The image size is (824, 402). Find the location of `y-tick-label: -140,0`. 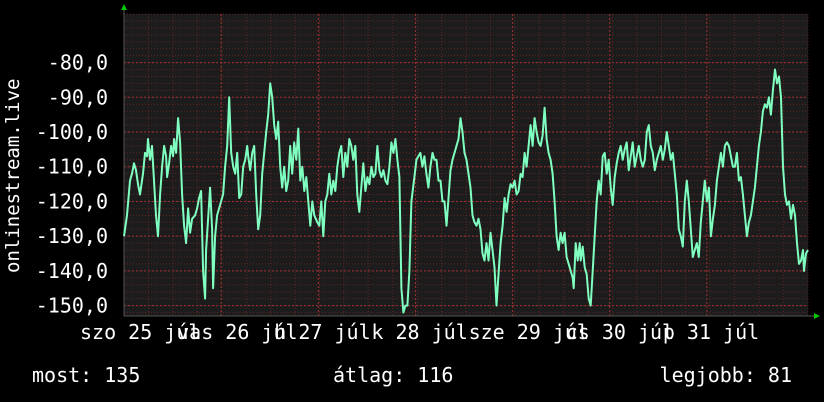

y-tick-label: -140,0 is located at coordinates (72, 271).